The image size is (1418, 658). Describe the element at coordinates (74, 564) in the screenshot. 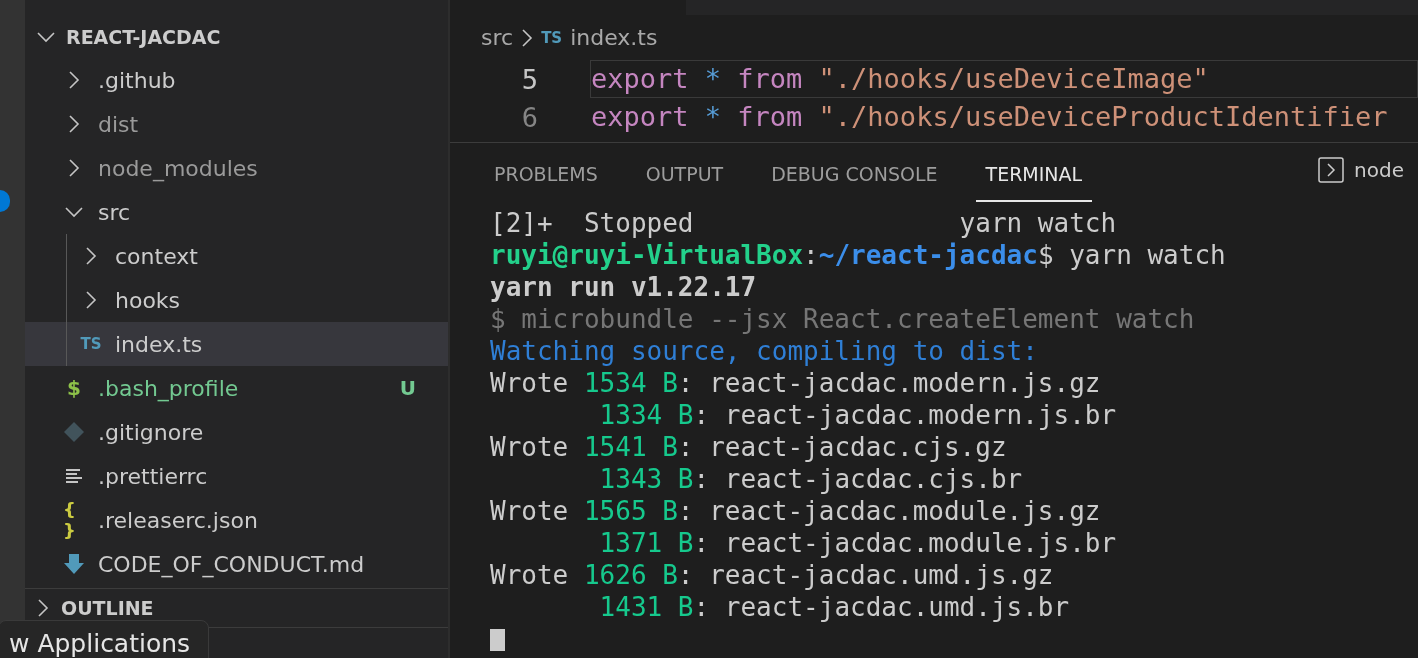

I see `arrow-down-icon` at that location.